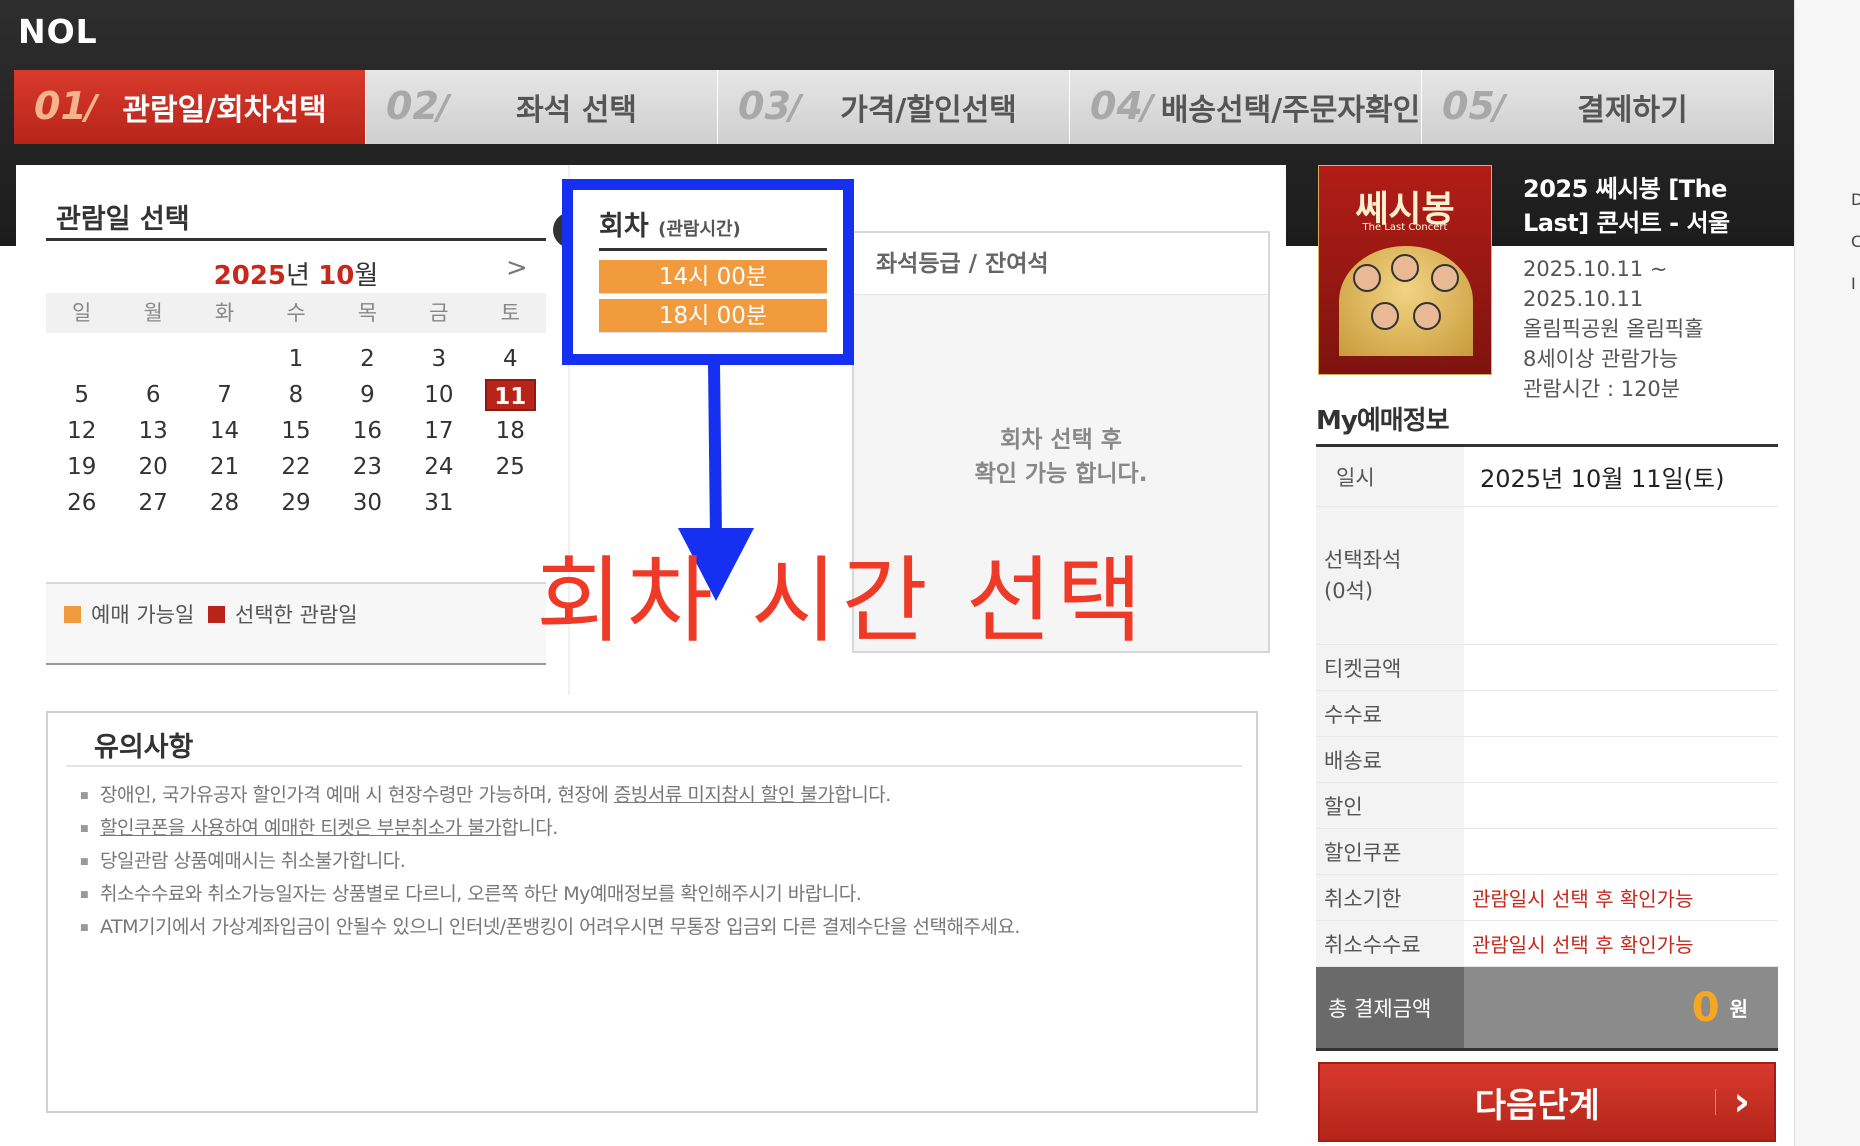 This screenshot has height=1146, width=1860. What do you see at coordinates (224, 503) in the screenshot?
I see `calendar-day: 28` at bounding box center [224, 503].